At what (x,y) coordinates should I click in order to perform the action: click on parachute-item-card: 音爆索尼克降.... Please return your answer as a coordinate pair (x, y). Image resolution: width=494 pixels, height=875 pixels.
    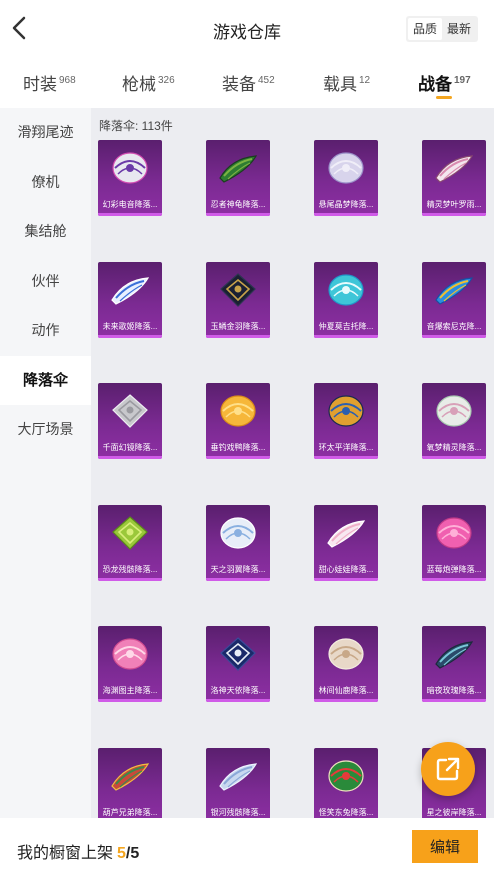
    Looking at the image, I should click on (454, 299).